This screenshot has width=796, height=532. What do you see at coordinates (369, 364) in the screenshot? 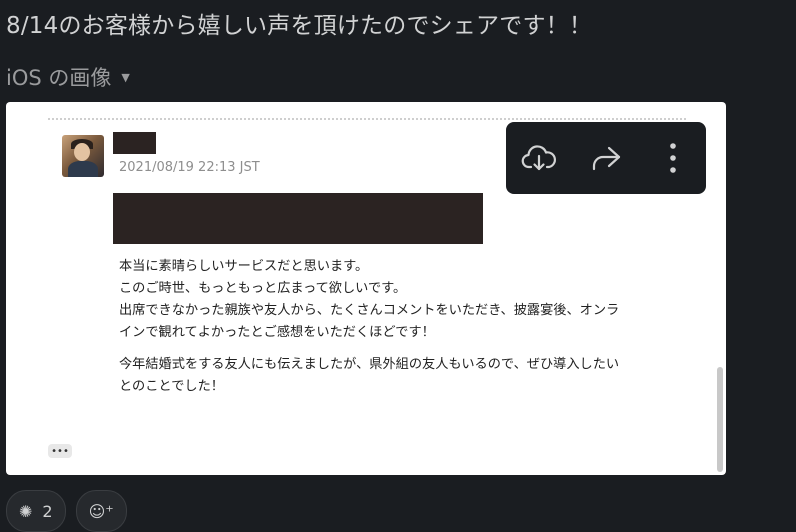
I see `quote-line: 今年結婚式をする友人にも伝えましたが、県外組の友人もいるので、ぜひ導入したい` at bounding box center [369, 364].